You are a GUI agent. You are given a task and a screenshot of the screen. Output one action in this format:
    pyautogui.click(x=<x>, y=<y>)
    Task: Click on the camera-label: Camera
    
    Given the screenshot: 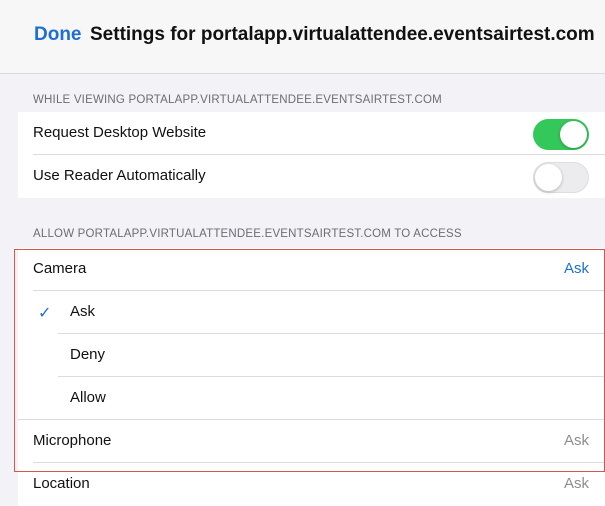 What is the action you would take?
    pyautogui.click(x=60, y=268)
    